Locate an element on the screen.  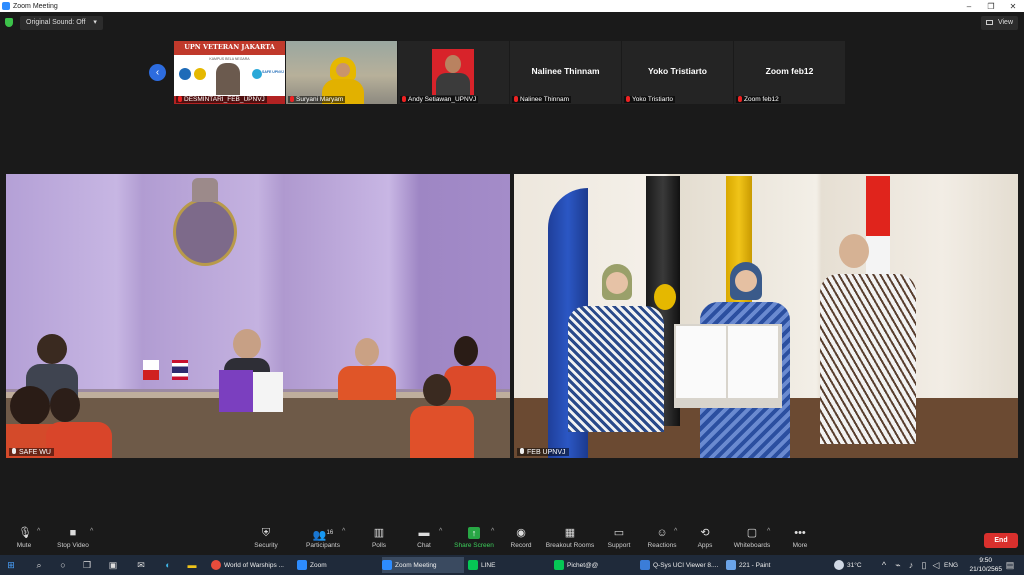
document-folder is located at coordinates (236, 391).